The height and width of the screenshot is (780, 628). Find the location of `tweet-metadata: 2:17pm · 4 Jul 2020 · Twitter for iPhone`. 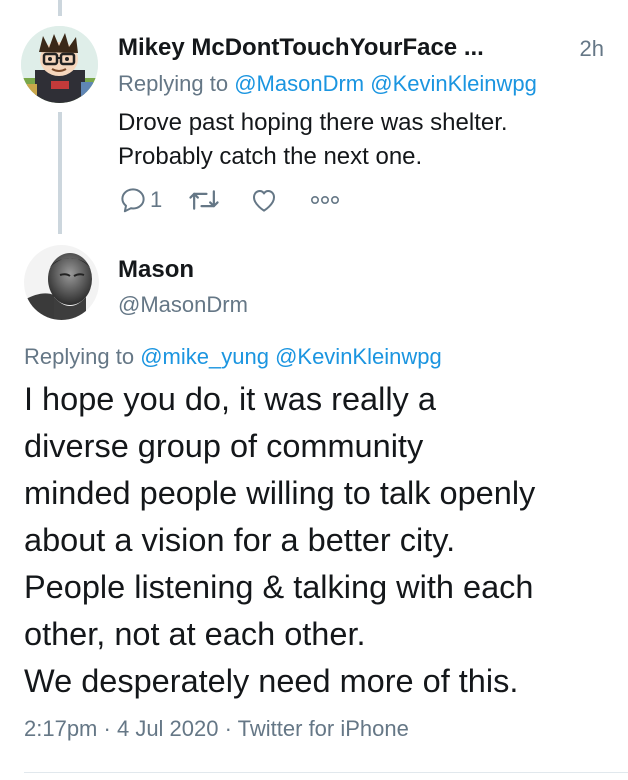

tweet-metadata: 2:17pm · 4 Jul 2020 · Twitter for iPhone is located at coordinates (216, 729).